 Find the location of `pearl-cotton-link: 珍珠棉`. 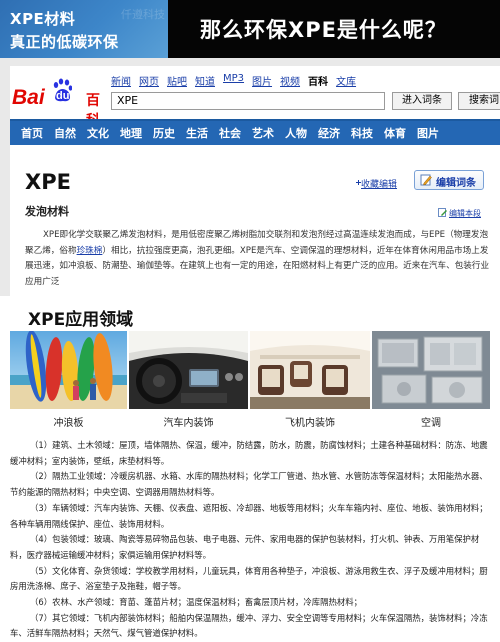

pearl-cotton-link: 珍珠棉 is located at coordinates (90, 251).